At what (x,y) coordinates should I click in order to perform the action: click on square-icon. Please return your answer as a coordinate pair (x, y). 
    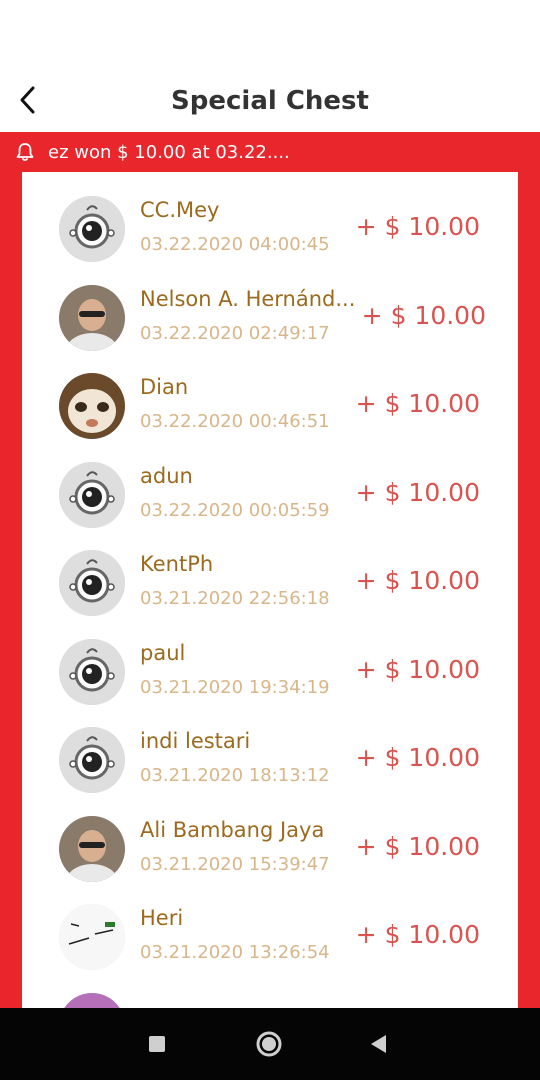
    Looking at the image, I should click on (157, 1044).